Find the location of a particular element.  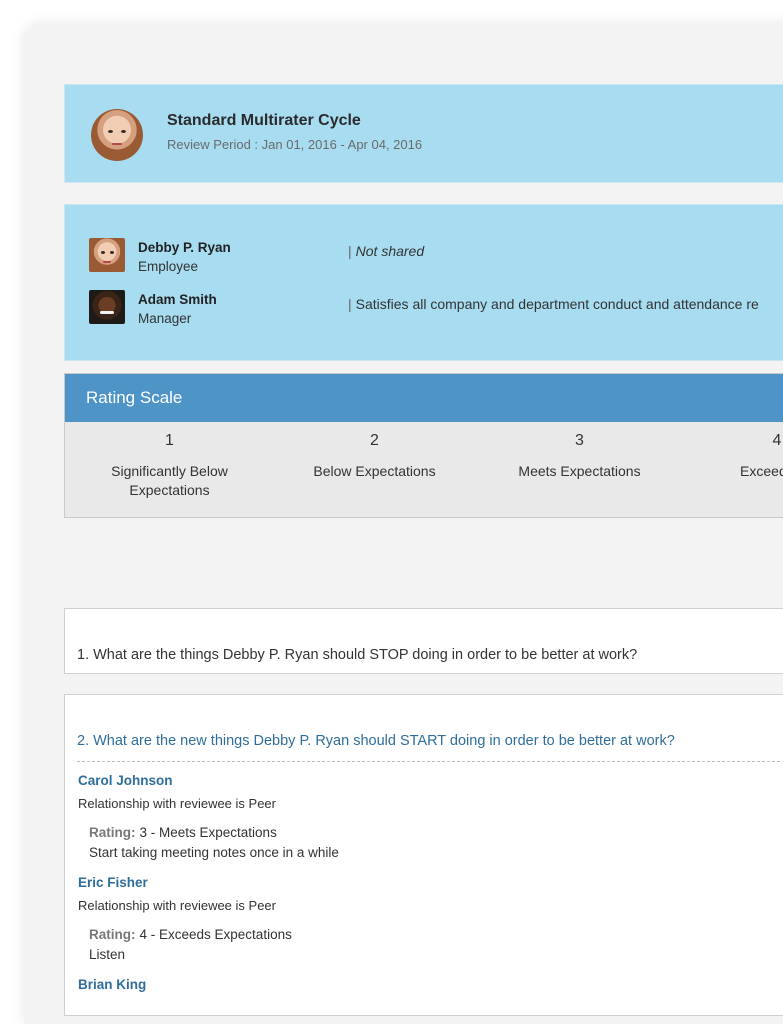

rating-line: Rating: 3 - Meets Expectations is located at coordinates (183, 832).